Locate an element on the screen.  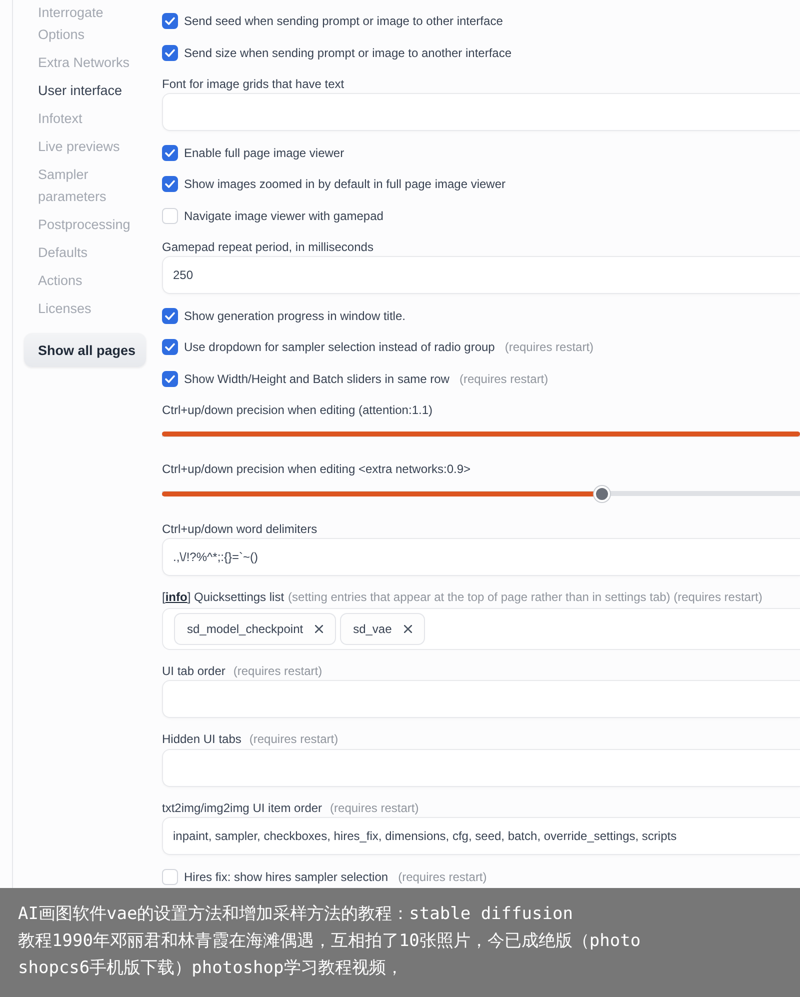
checkbox-label: Show Width/Height and Batch sliders in same row is located at coordinates (317, 379).